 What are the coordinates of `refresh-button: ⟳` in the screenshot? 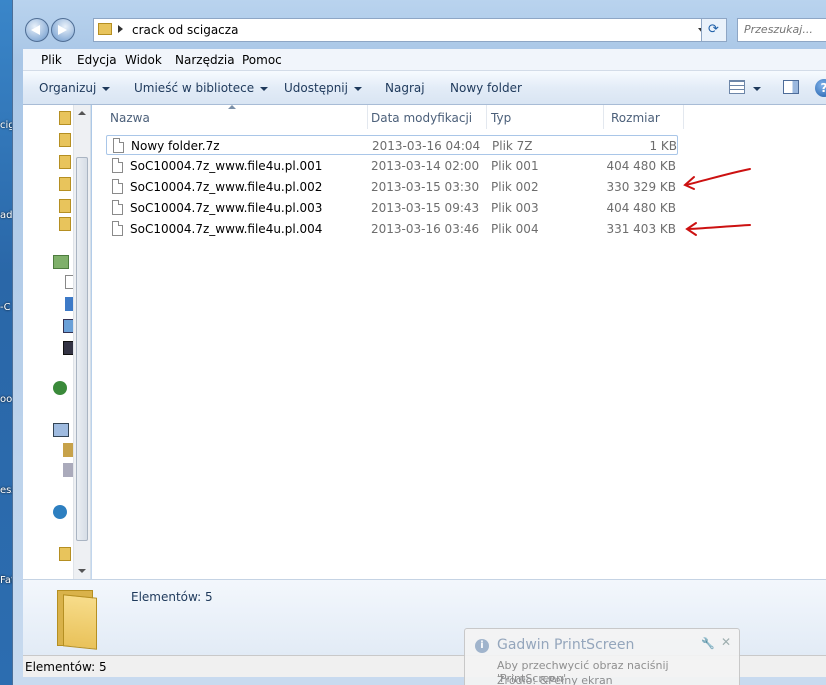 It's located at (714, 30).